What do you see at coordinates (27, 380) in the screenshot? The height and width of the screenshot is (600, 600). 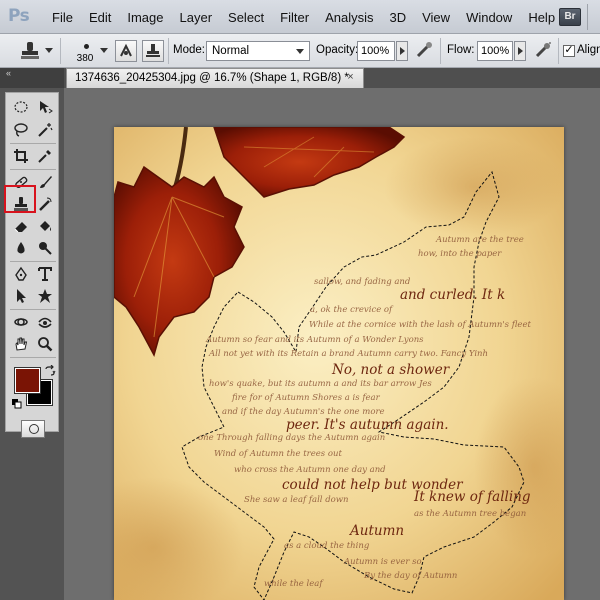 I see `foreground-color-swatch` at bounding box center [27, 380].